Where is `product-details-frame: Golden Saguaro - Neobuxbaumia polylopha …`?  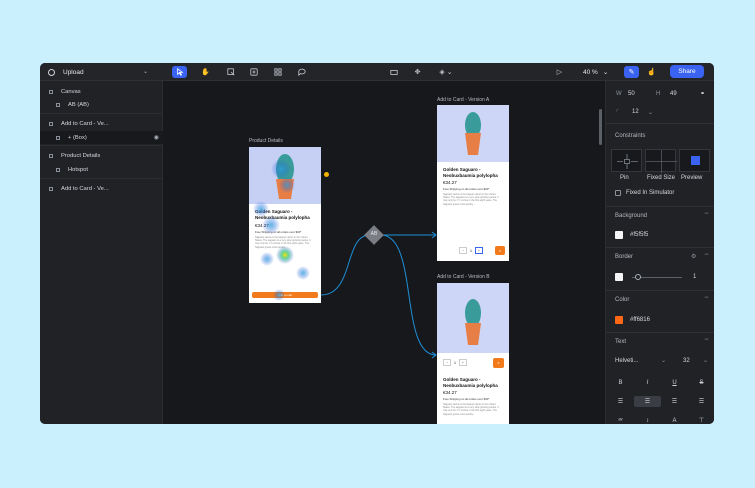
product-details-frame: Golden Saguaro - Neobuxbaumia polylopha … is located at coordinates (285, 225).